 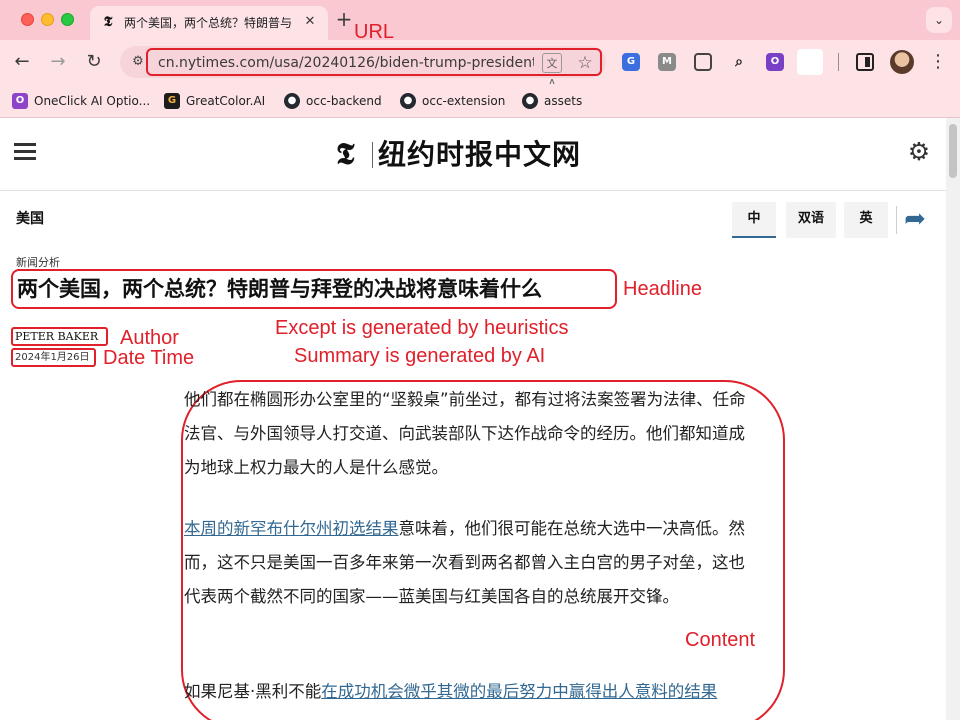 What do you see at coordinates (226, 101) in the screenshot?
I see `bookmark-label: GreatColor.AI` at bounding box center [226, 101].